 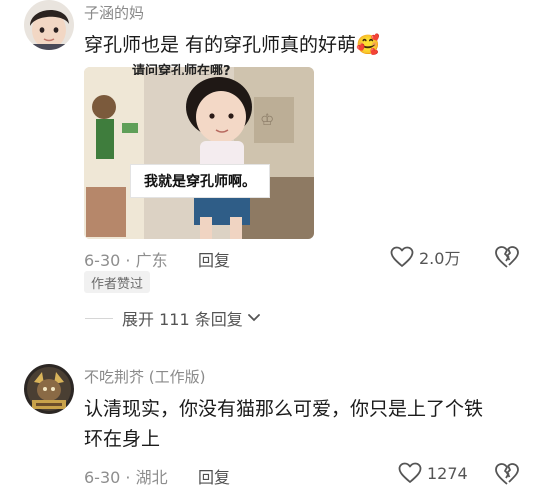 I want to click on meme-top-text: 请问穿孔师在哪?, so click(x=181, y=69).